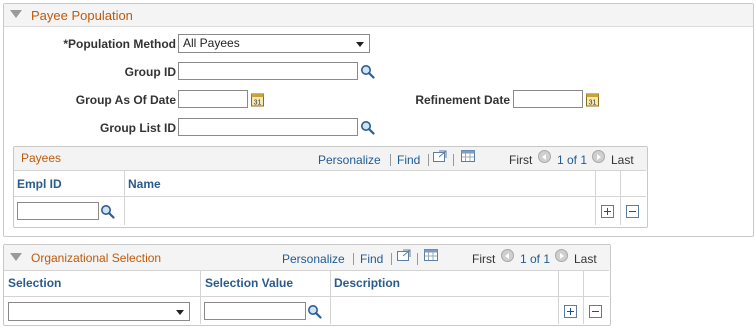 This screenshot has width=756, height=330. Describe the element at coordinates (349, 160) in the screenshot. I see `payees-personalize-link: Personalize` at that location.